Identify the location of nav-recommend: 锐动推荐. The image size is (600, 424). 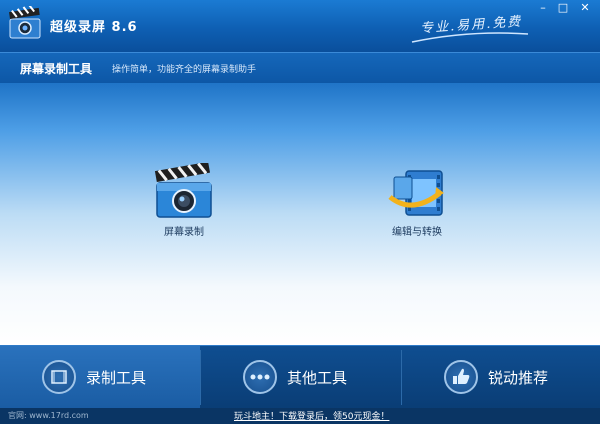
(501, 377).